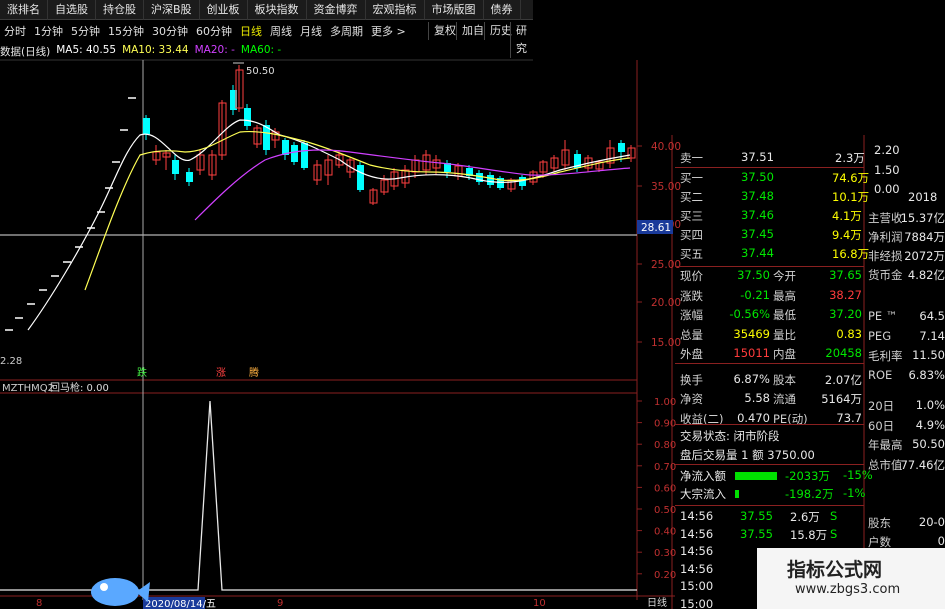  What do you see at coordinates (757, 215) in the screenshot?
I see `bid-price: 37.46` at bounding box center [757, 215].